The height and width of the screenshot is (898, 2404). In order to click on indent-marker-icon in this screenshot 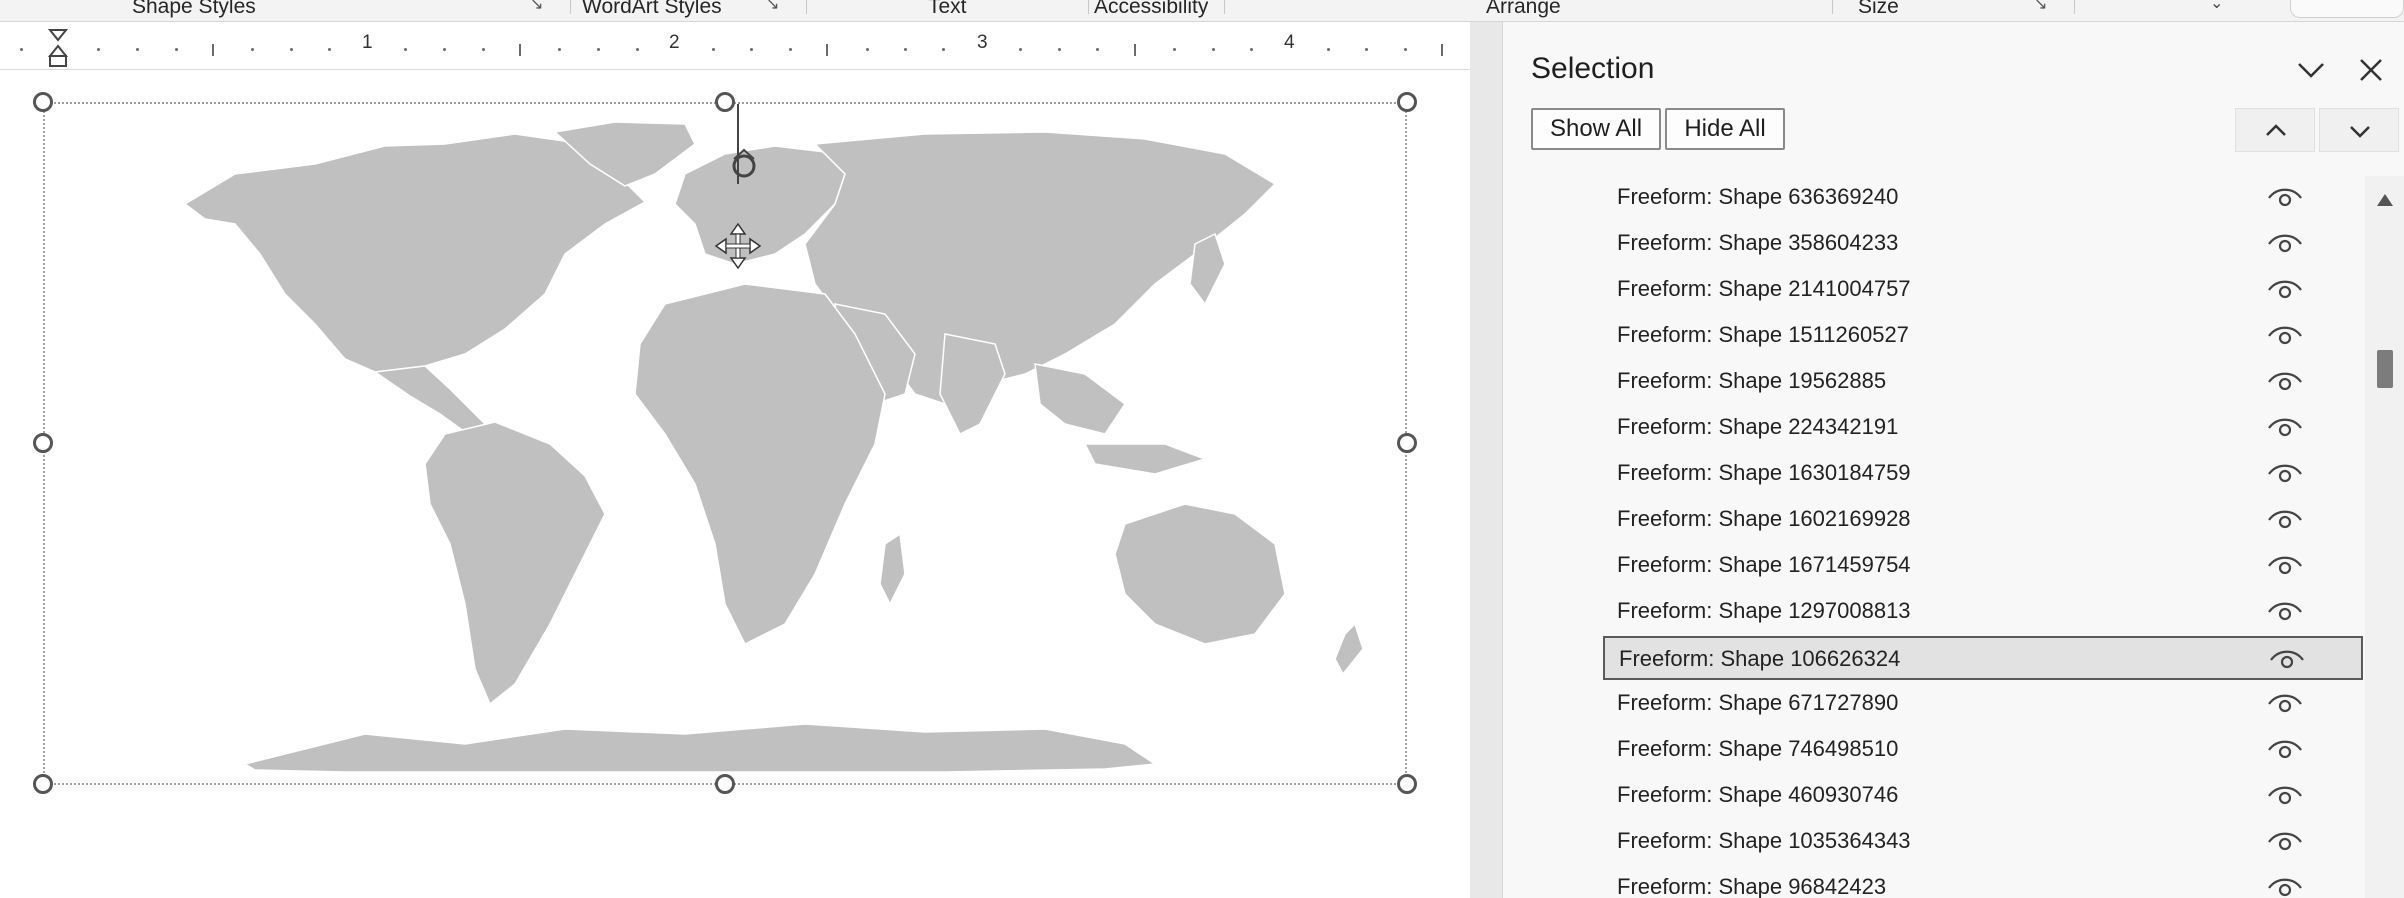, I will do `click(58, 48)`.